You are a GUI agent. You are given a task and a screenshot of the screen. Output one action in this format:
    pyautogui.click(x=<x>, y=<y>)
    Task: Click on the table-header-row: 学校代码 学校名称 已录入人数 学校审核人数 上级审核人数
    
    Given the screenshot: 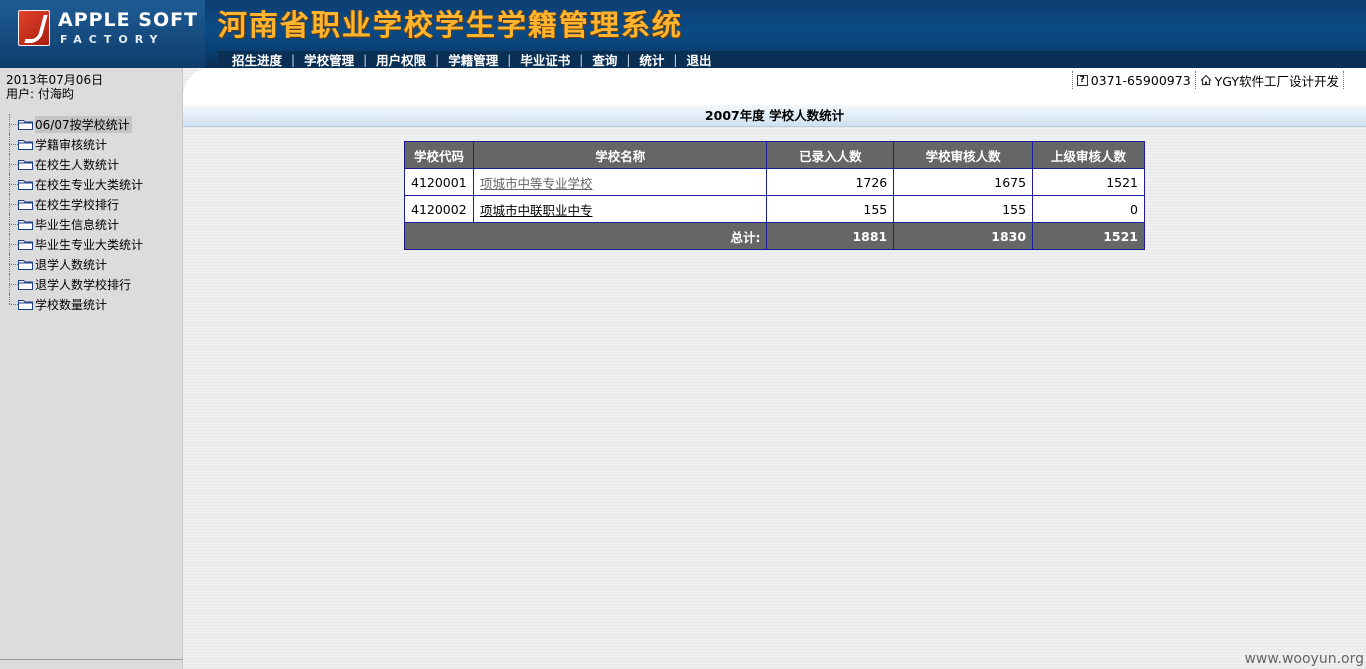 What is the action you would take?
    pyautogui.click(x=774, y=155)
    